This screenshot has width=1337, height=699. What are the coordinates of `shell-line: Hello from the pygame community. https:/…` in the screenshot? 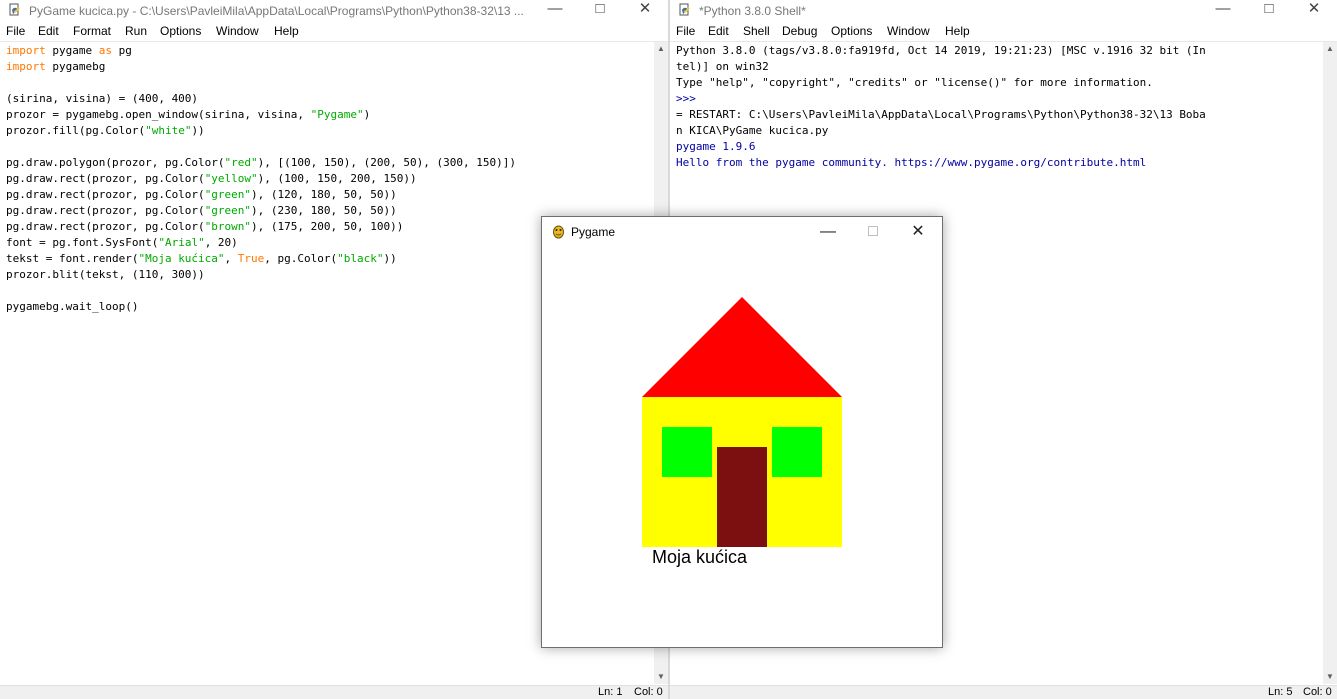 It's located at (911, 162).